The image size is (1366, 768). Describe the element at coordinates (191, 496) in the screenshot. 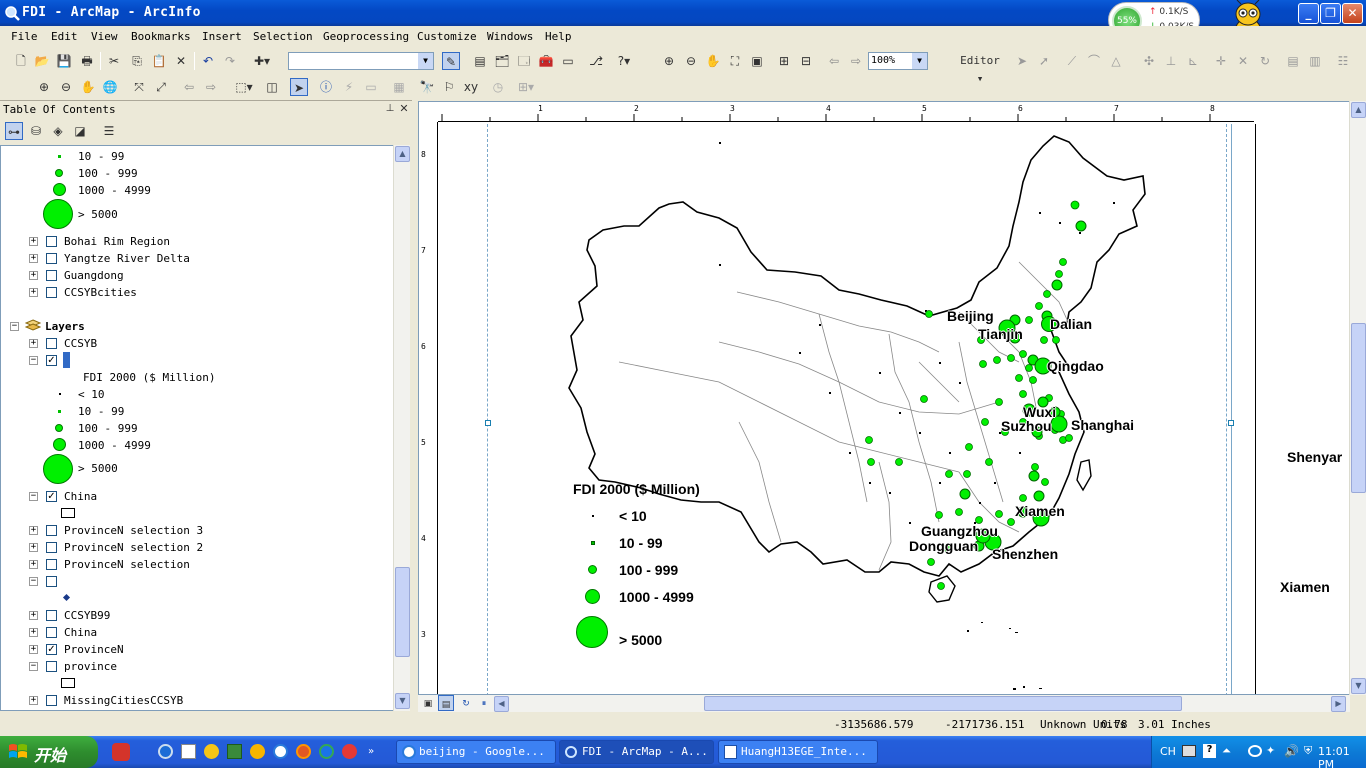

I see `toc-layer-row: − ✓ China` at that location.